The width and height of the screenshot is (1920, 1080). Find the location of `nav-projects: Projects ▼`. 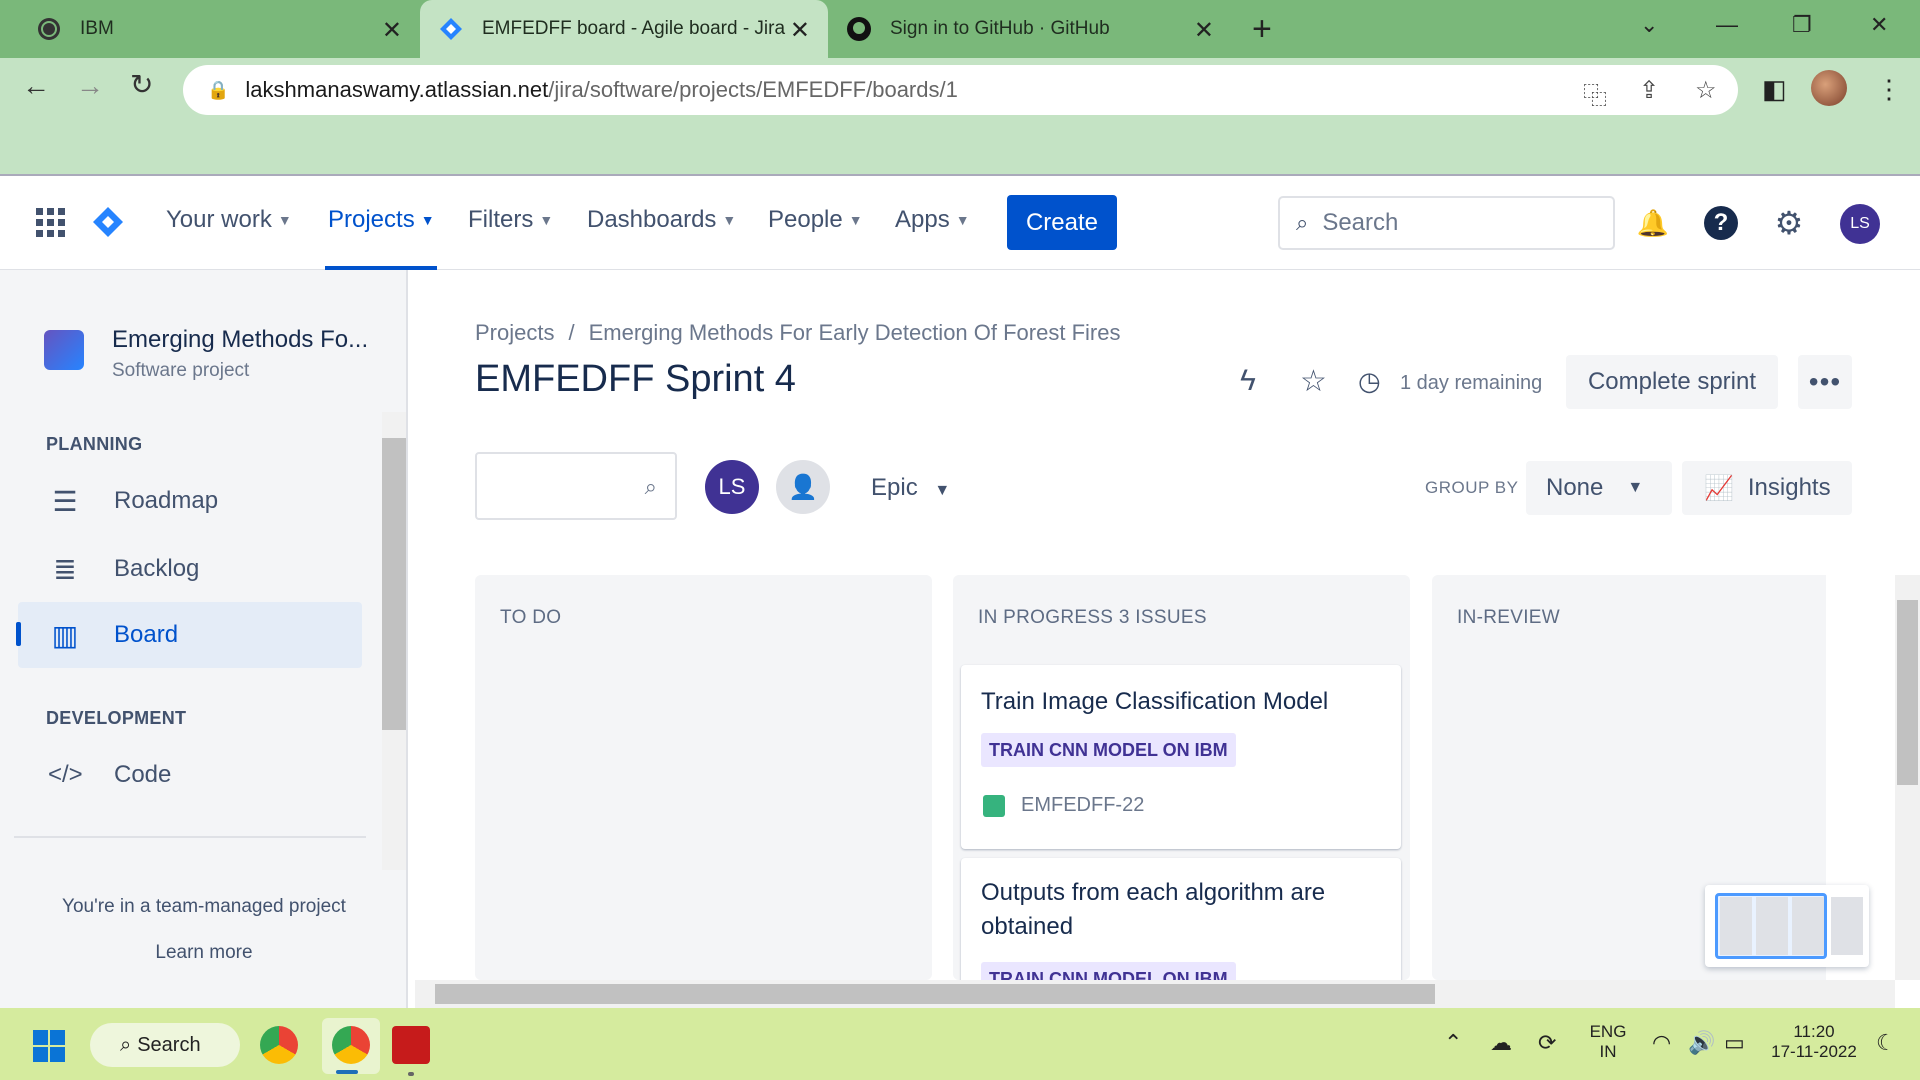

nav-projects: Projects ▼ is located at coordinates (381, 220).